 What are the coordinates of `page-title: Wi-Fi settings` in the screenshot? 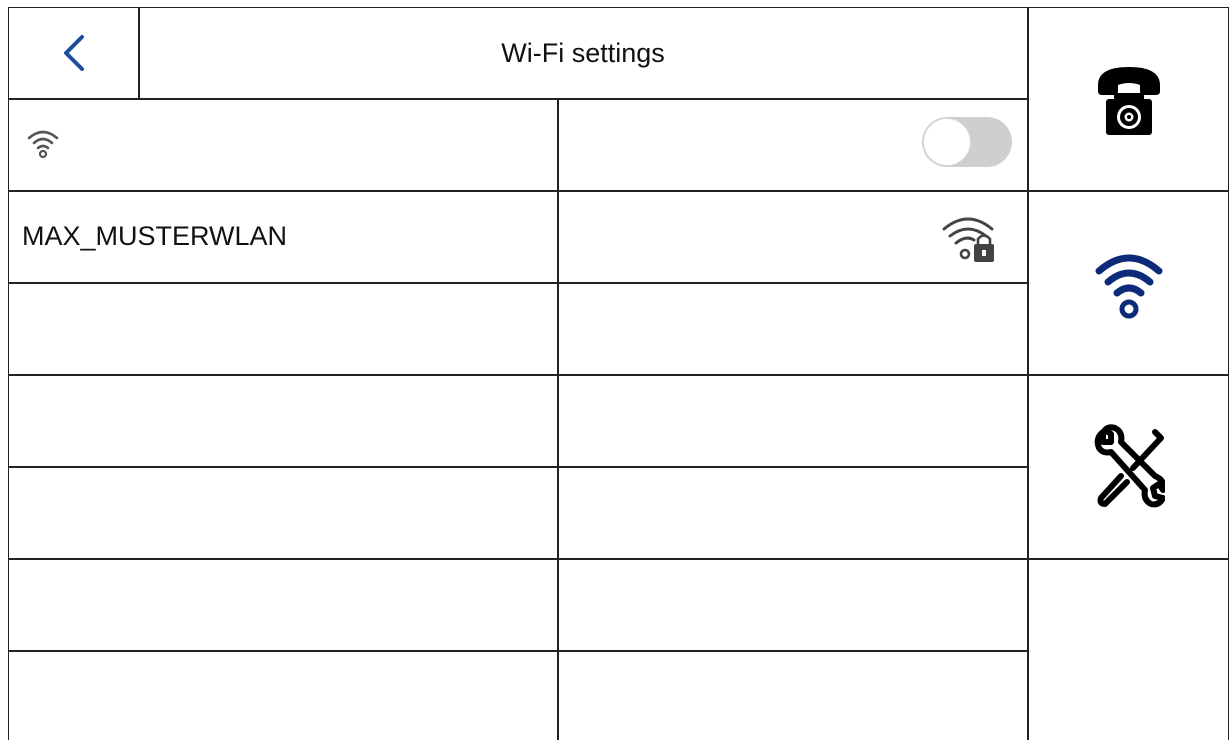 It's located at (583, 52).